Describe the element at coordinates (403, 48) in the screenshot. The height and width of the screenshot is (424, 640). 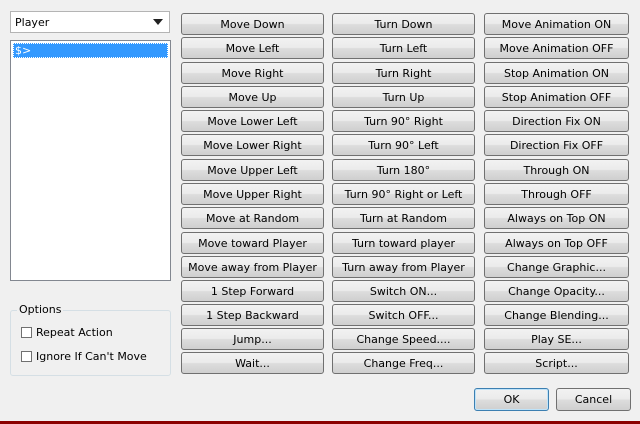
I see `cmd-turn-left: Turn Left` at that location.